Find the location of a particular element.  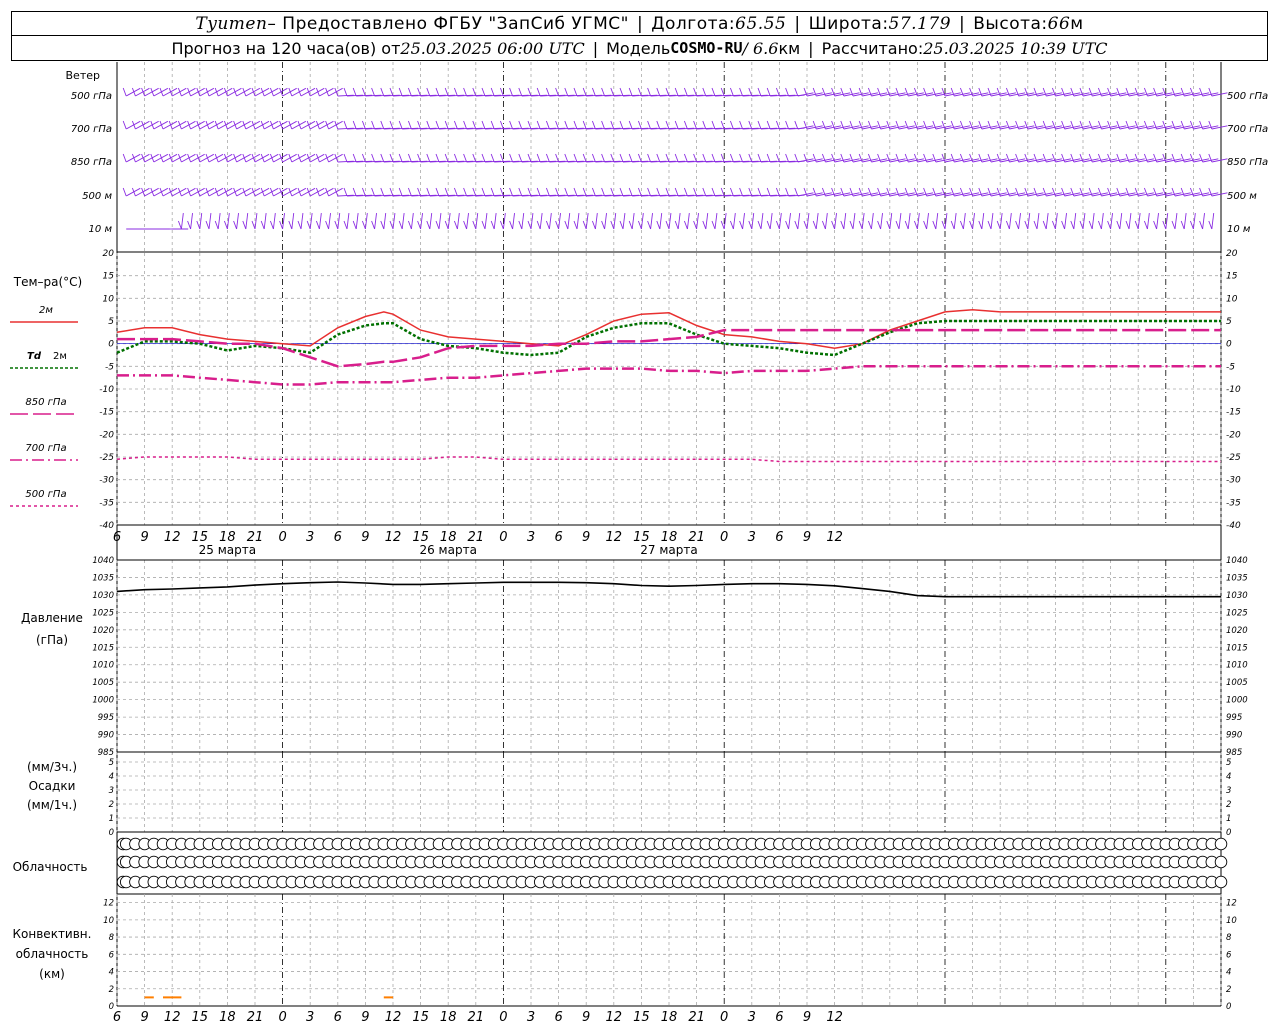

precip-tick: 1 is located at coordinates (1228, 819).